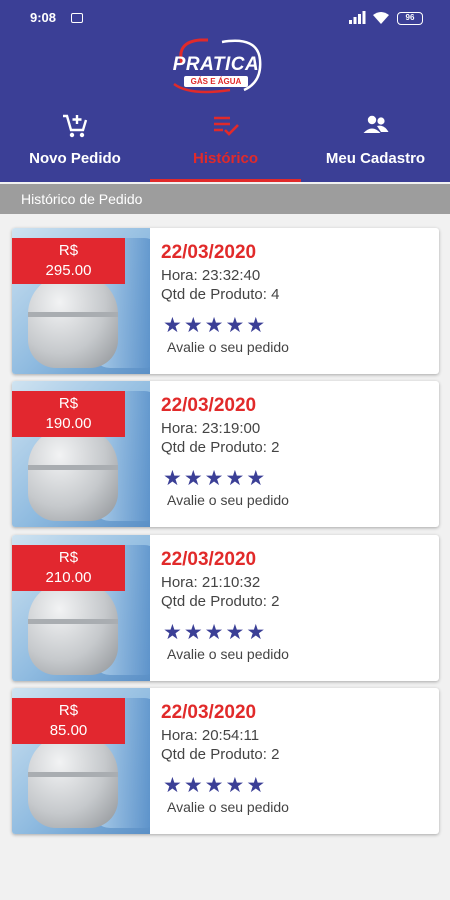 This screenshot has height=900, width=450. I want to click on tab-historico: Histórico, so click(225, 145).